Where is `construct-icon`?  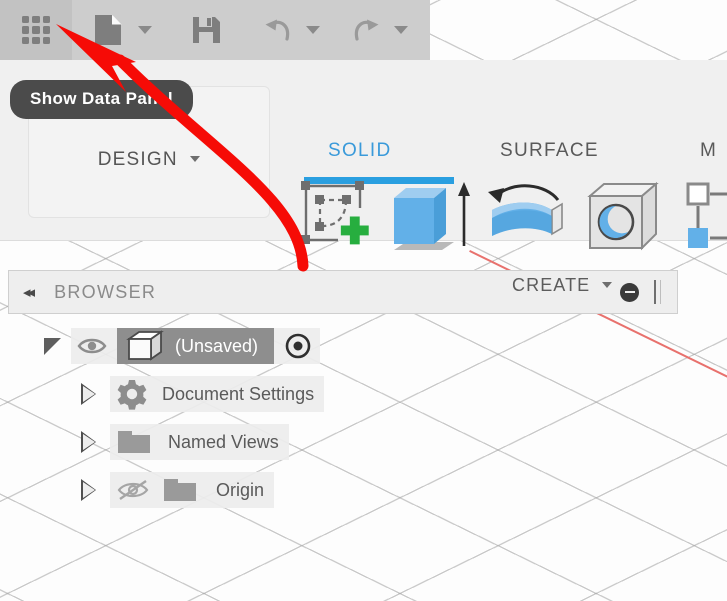 construct-icon is located at coordinates (706, 215).